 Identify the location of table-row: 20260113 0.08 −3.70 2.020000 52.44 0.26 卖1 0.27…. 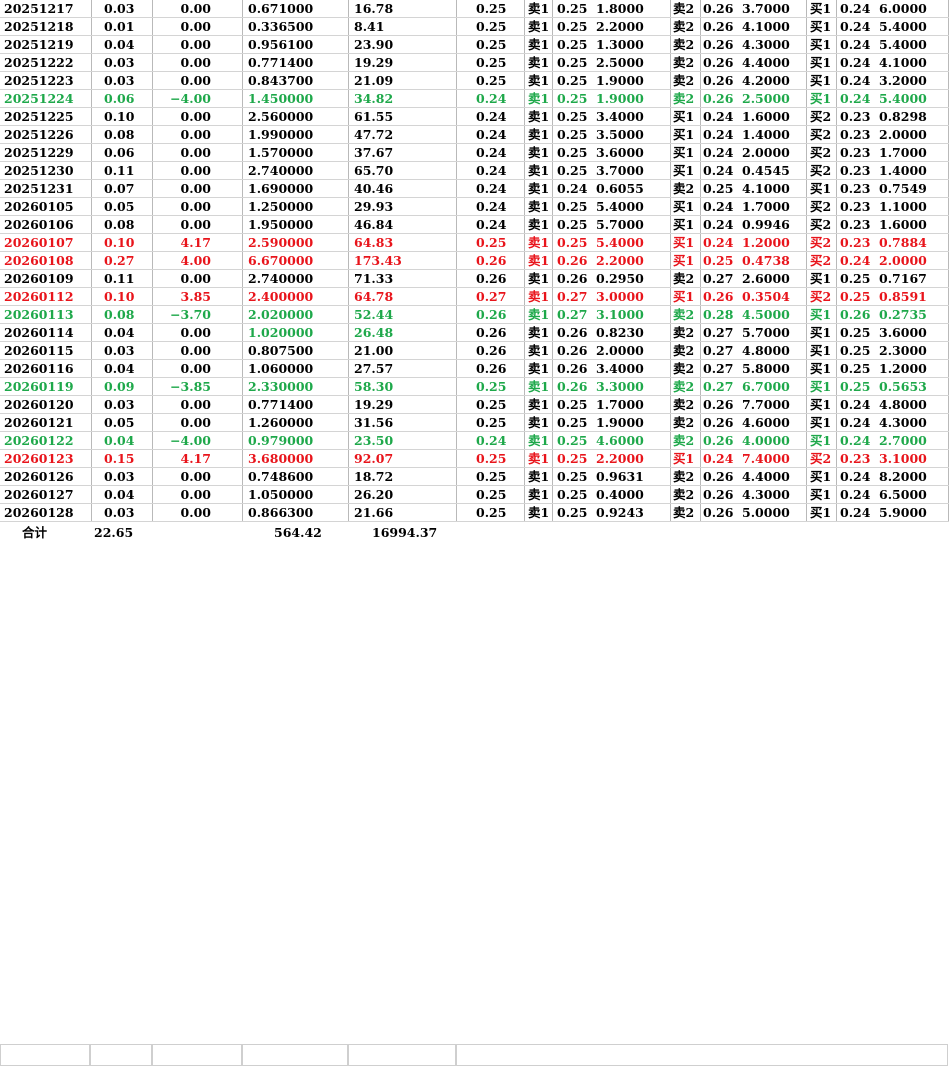
(474, 315).